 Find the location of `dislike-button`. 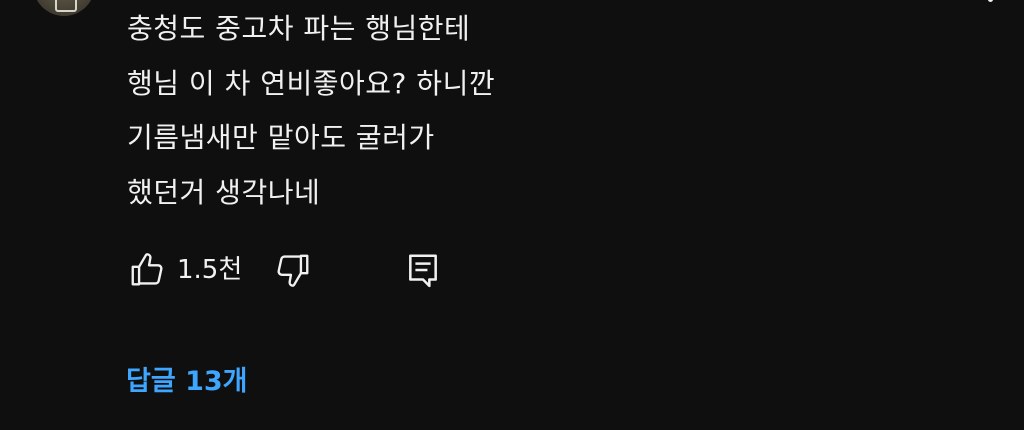

dislike-button is located at coordinates (293, 270).